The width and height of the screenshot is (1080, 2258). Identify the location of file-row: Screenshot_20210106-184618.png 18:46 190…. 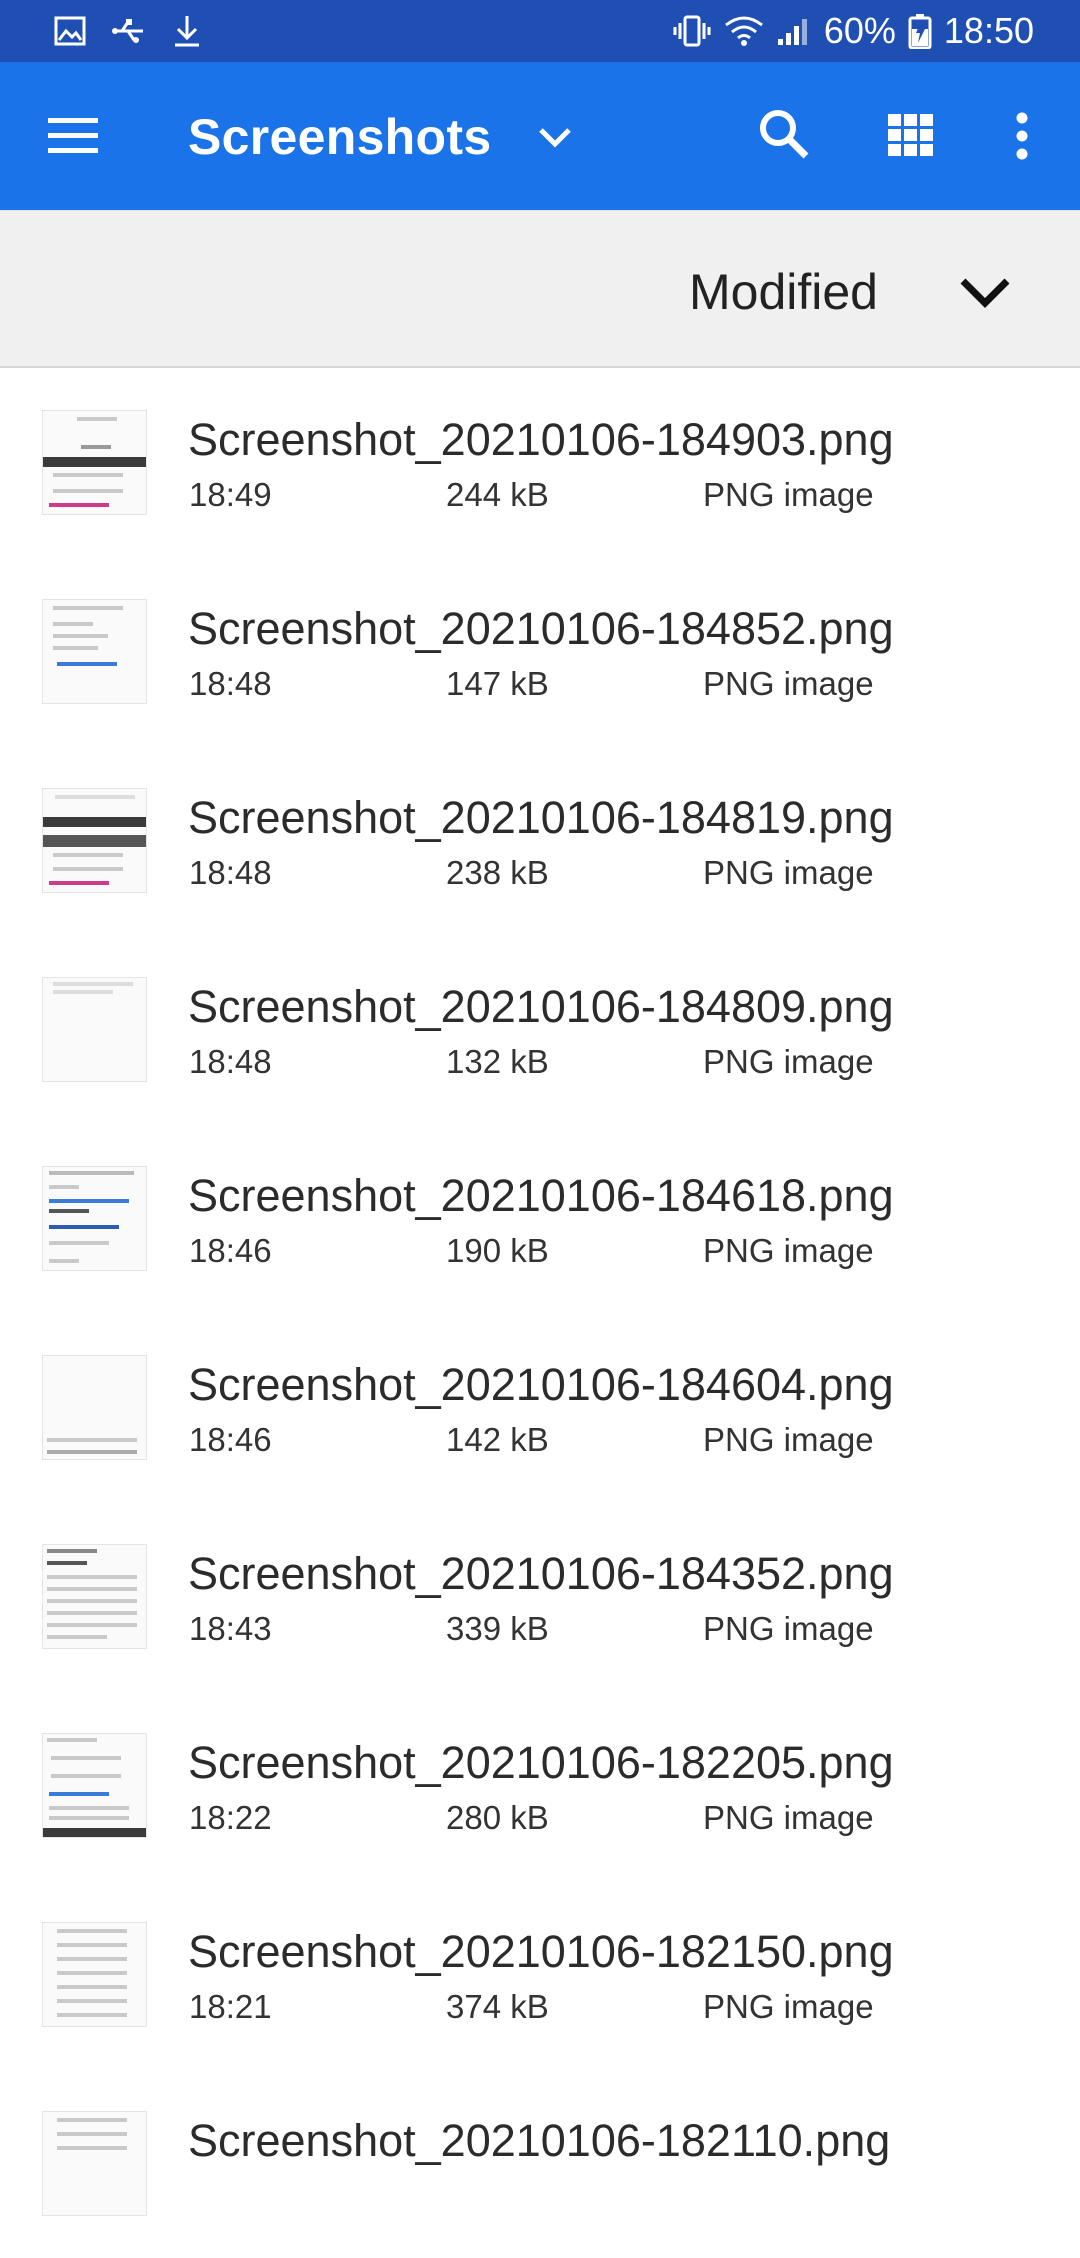
(540, 1218).